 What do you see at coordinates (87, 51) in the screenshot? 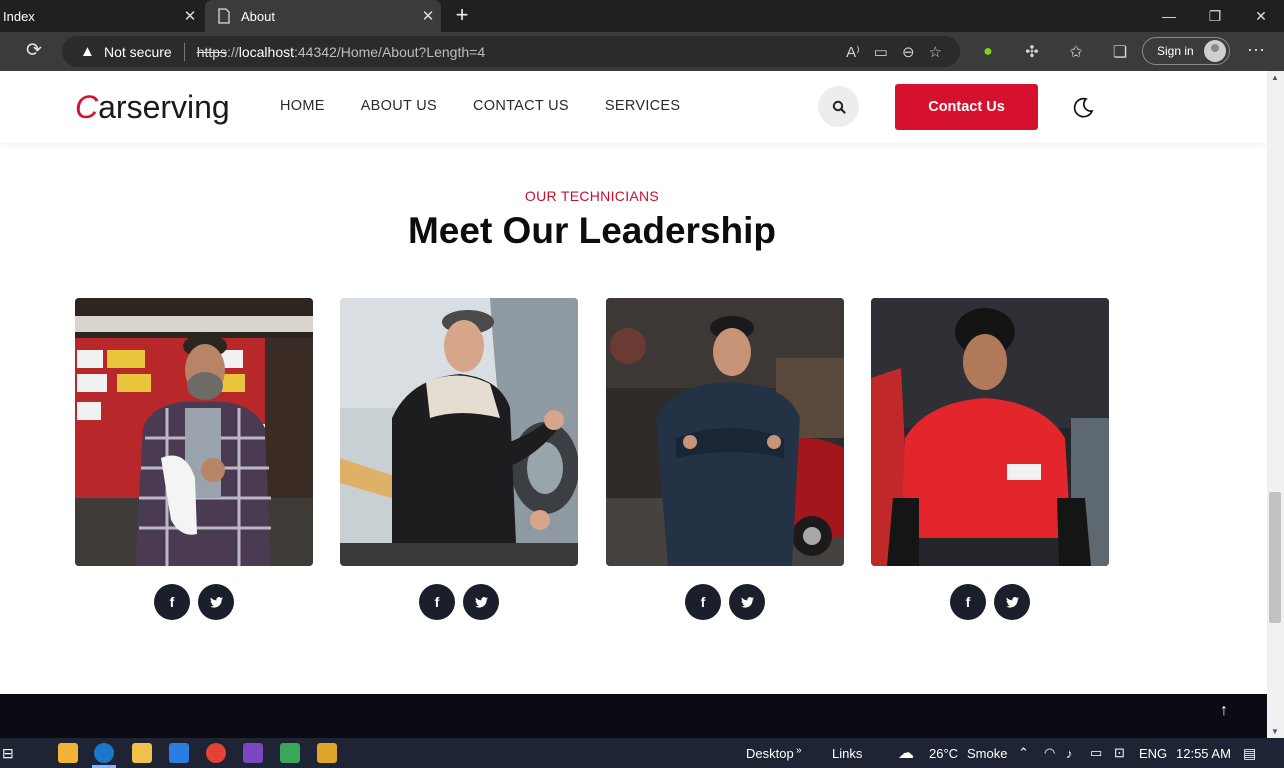
I see `warning-icon: ▲` at bounding box center [87, 51].